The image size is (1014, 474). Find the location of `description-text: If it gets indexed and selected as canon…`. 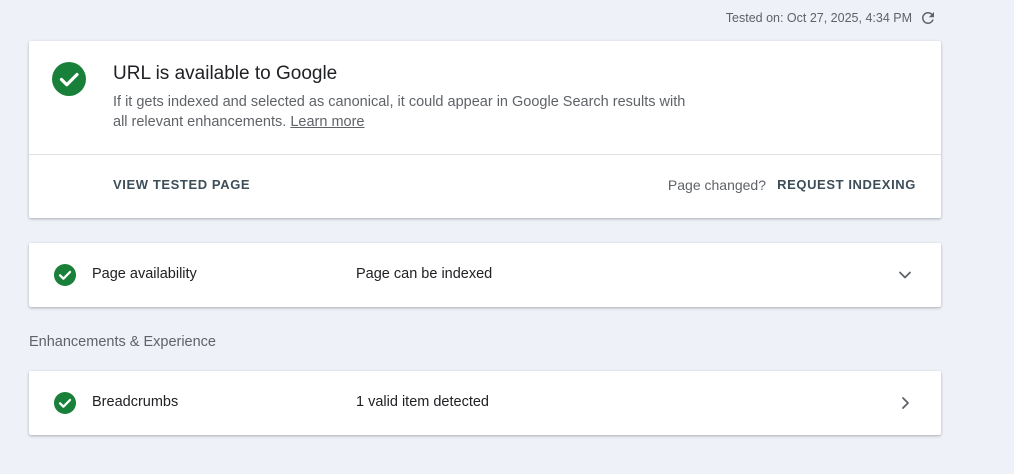

description-text: If it gets indexed and selected as canon… is located at coordinates (399, 112).